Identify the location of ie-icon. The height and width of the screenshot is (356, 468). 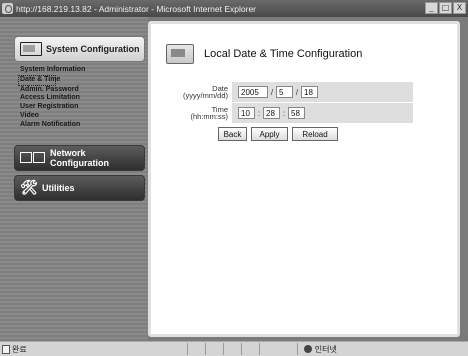
(7, 8).